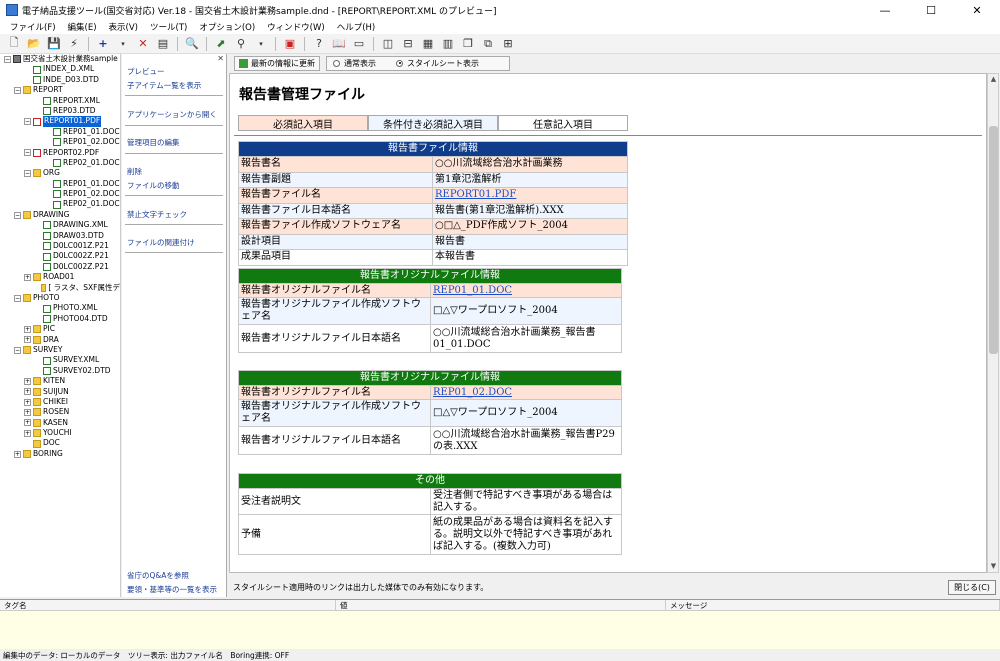 The height and width of the screenshot is (661, 1000). Describe the element at coordinates (60, 90) in the screenshot. I see `tree-item: − REPORT` at that location.